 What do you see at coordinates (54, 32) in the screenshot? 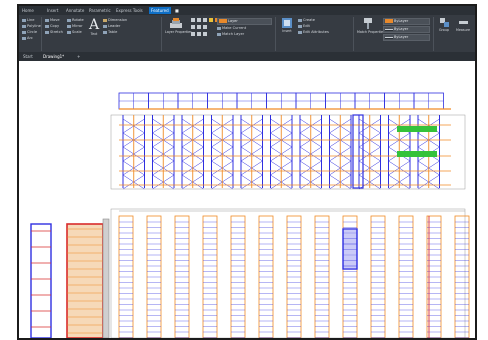
I see `stretch-button: Stretch` at bounding box center [54, 32].